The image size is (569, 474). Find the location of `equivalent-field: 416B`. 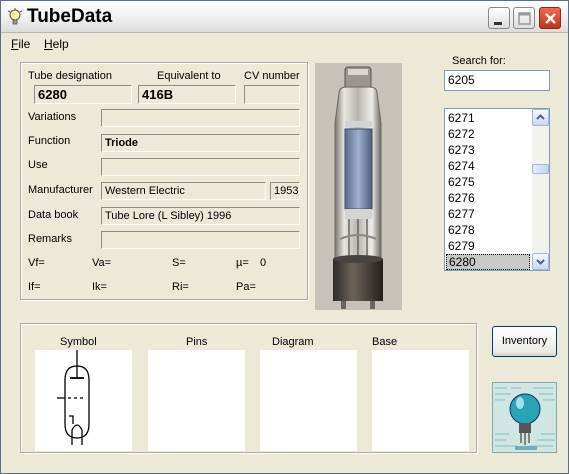

equivalent-field: 416B is located at coordinates (187, 94).